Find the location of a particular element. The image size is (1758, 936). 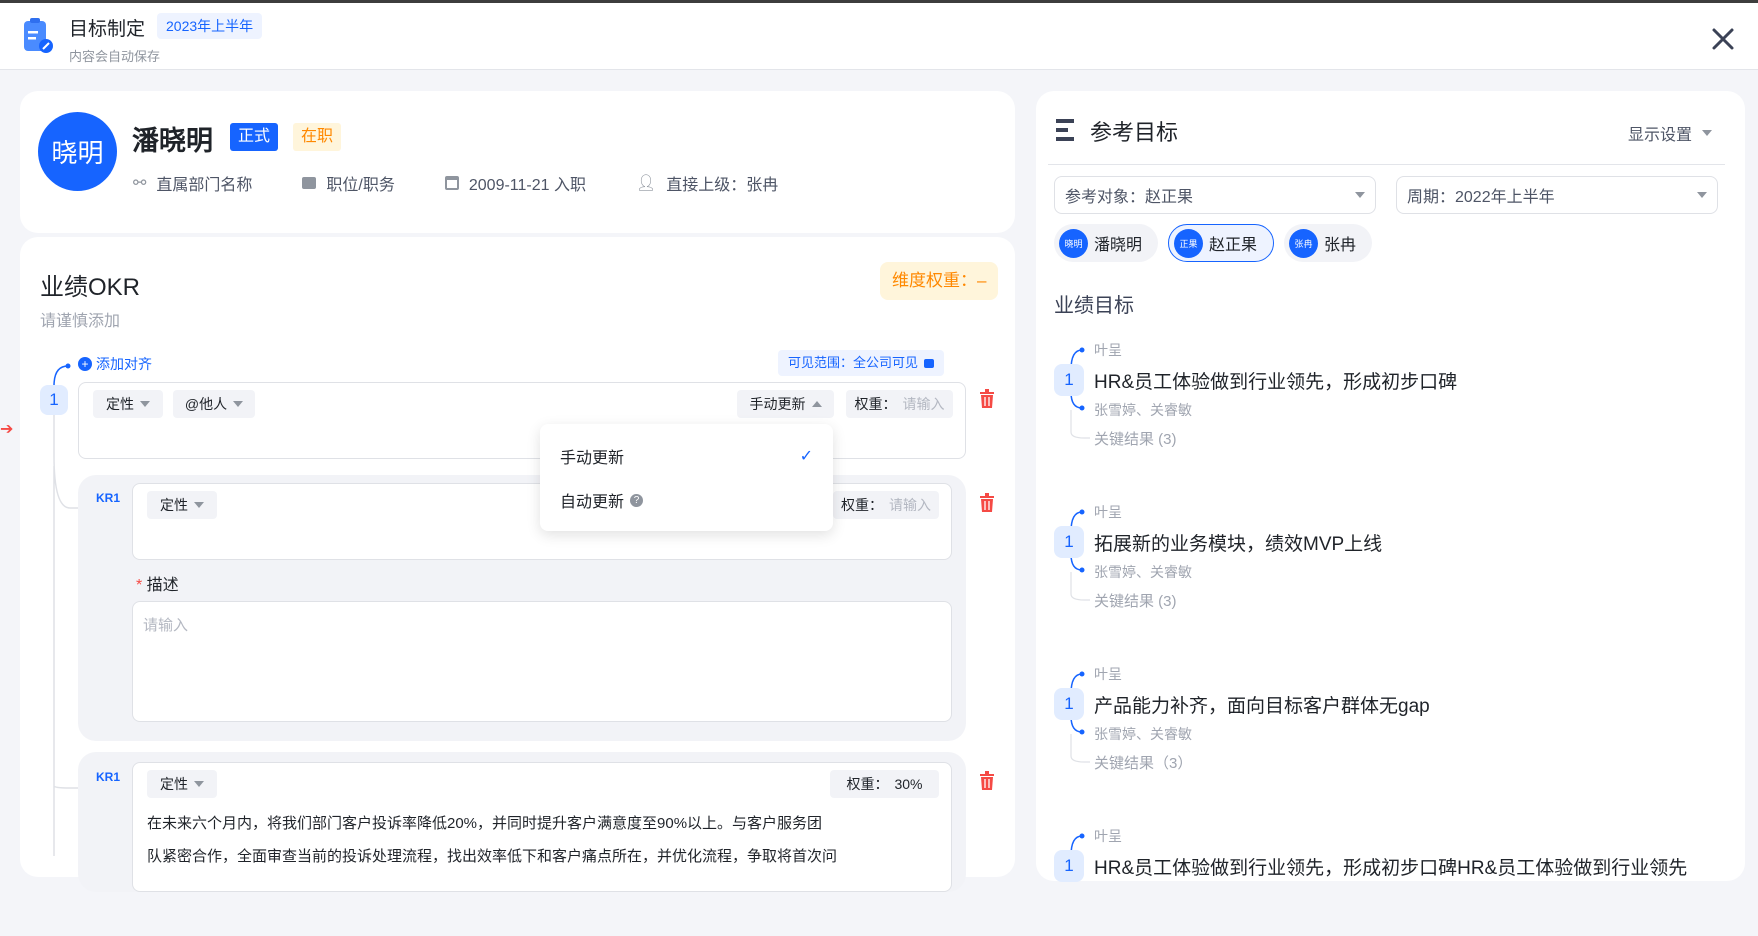

header: 目标制定 2023年上半年 内容会自动保存 is located at coordinates (879, 36).